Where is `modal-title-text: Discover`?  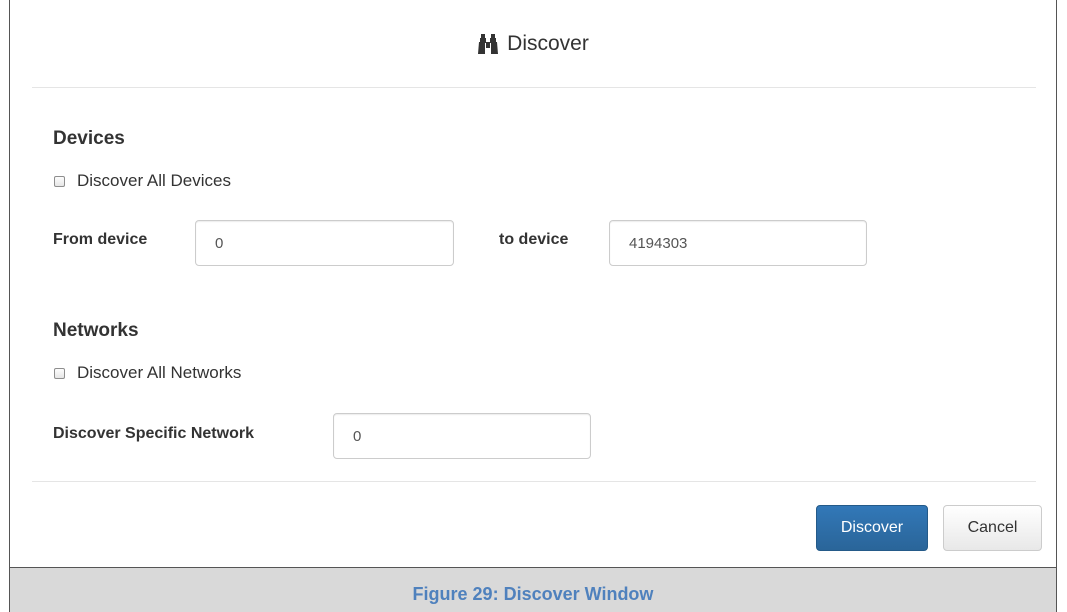
modal-title-text: Discover is located at coordinates (548, 43).